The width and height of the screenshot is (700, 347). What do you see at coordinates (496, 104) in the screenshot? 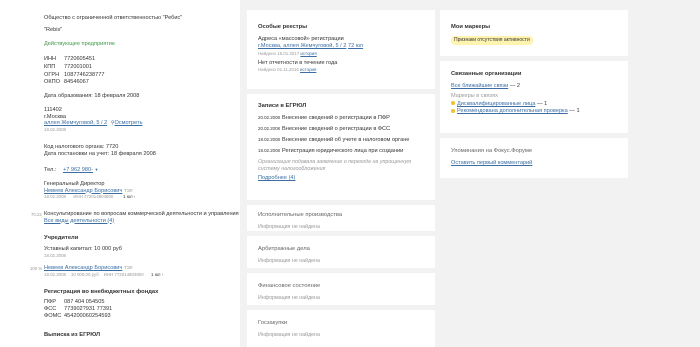
I see `disqualified-link: Дисквалифицированные лица` at bounding box center [496, 104].